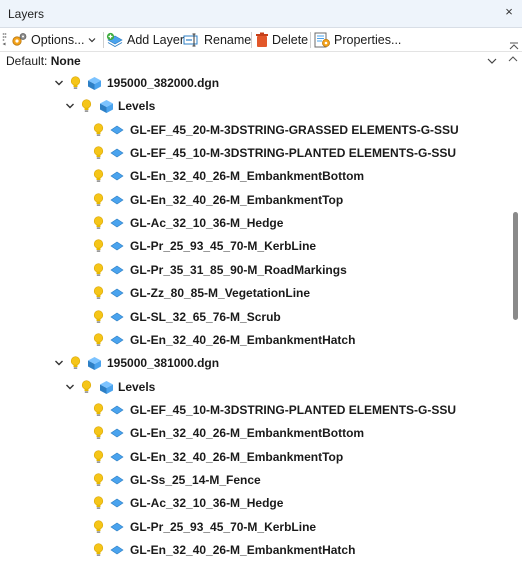  Describe the element at coordinates (65, 61) in the screenshot. I see `default-layer-value: None` at that location.